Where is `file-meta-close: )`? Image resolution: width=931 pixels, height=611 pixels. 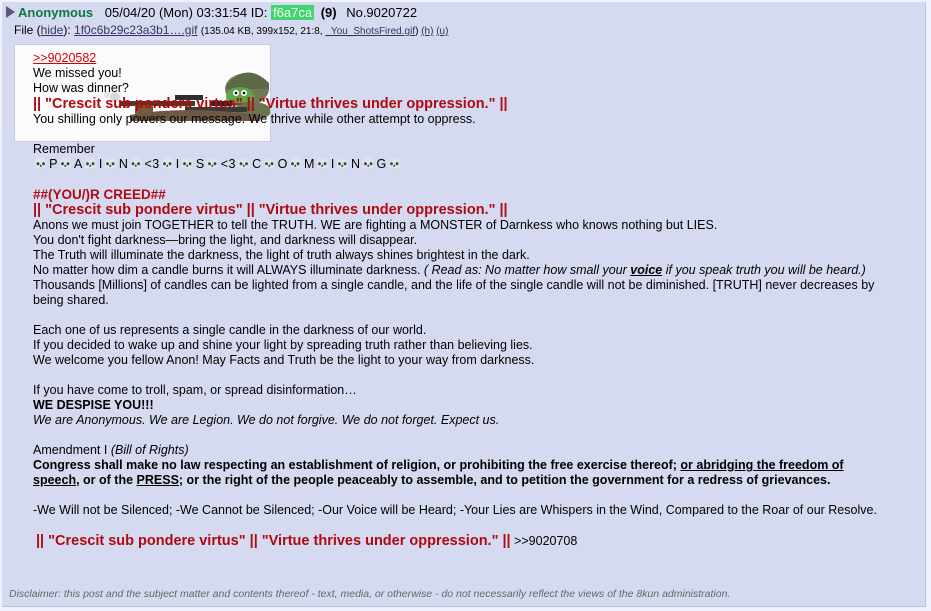
file-meta-close: ) is located at coordinates (417, 31).